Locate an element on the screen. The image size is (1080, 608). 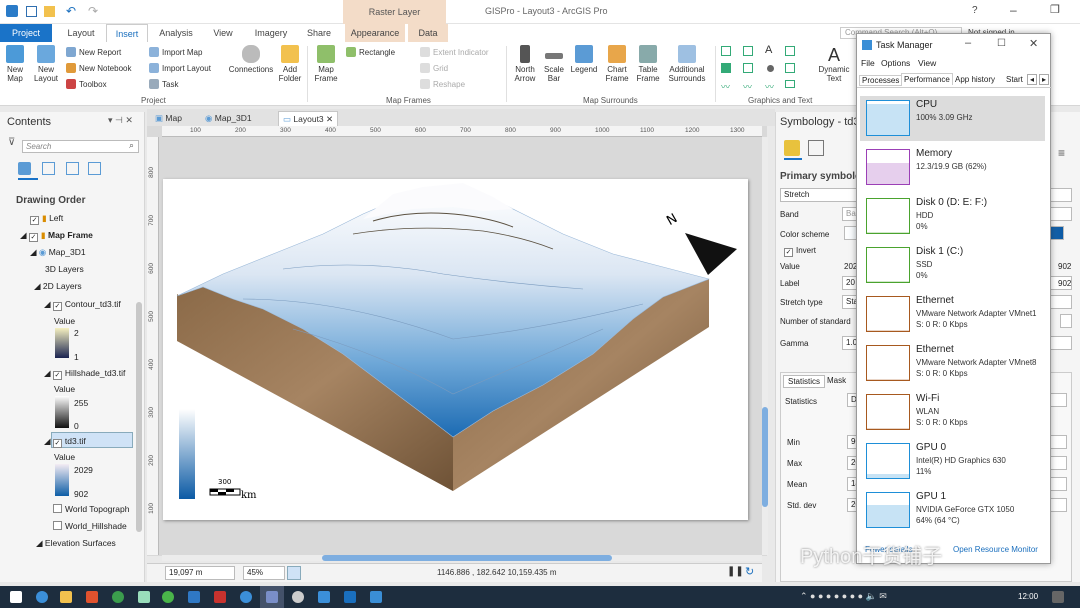
tm-tab-startup: Start is located at coordinates (1014, 79).